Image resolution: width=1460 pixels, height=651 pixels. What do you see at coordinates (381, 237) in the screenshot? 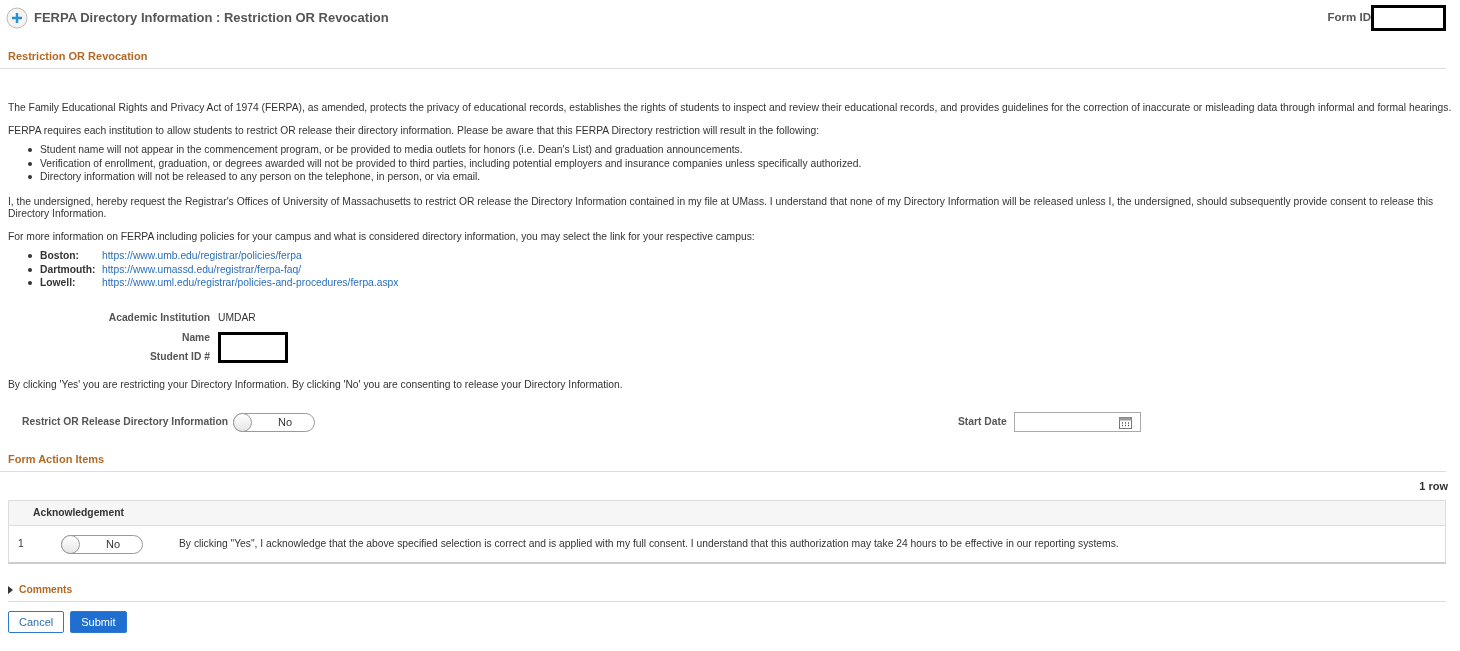
I see `paragraph: For more information on FERPA including policies for your campus and what is considered directory information, you may select the link for your respective campus:` at bounding box center [381, 237].